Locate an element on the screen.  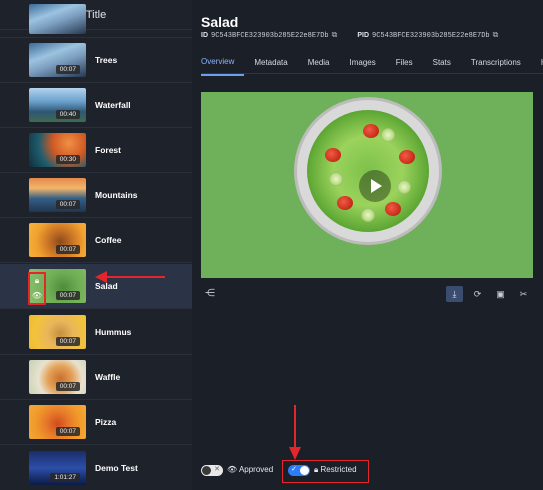
pid-label: PID is located at coordinates (363, 35).